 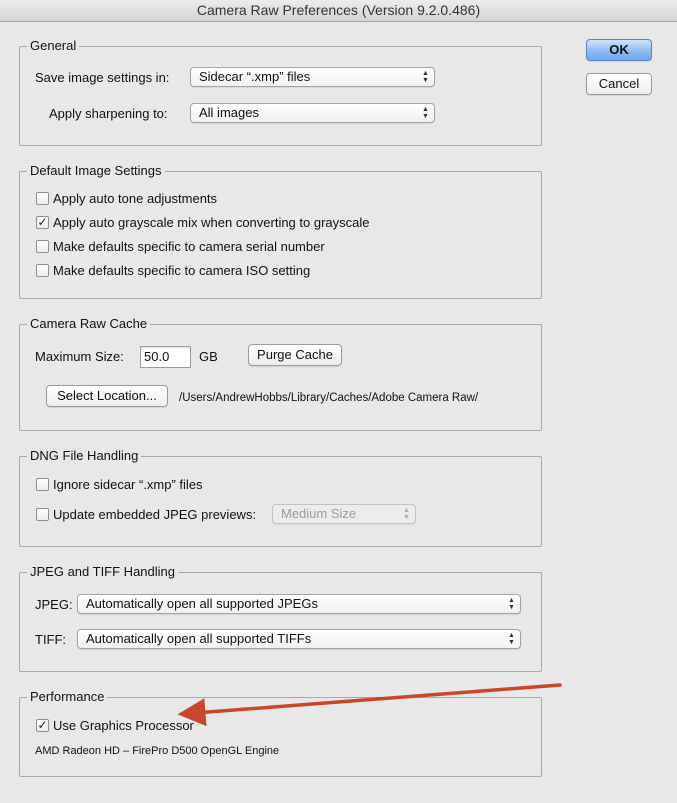 What do you see at coordinates (42, 246) in the screenshot?
I see `serial-number-checkbox` at bounding box center [42, 246].